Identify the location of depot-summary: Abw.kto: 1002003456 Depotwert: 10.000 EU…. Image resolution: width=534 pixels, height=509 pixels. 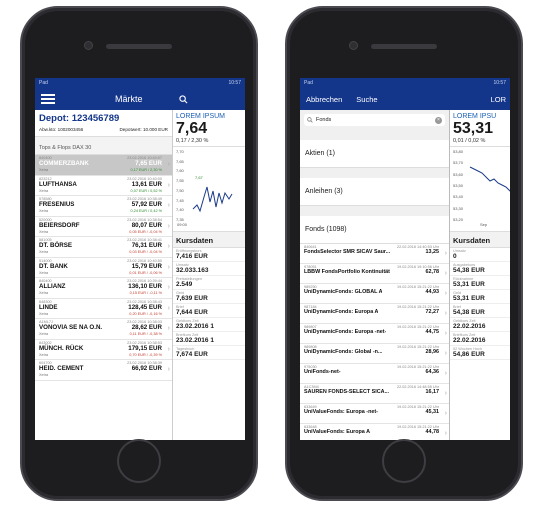
(103, 131).